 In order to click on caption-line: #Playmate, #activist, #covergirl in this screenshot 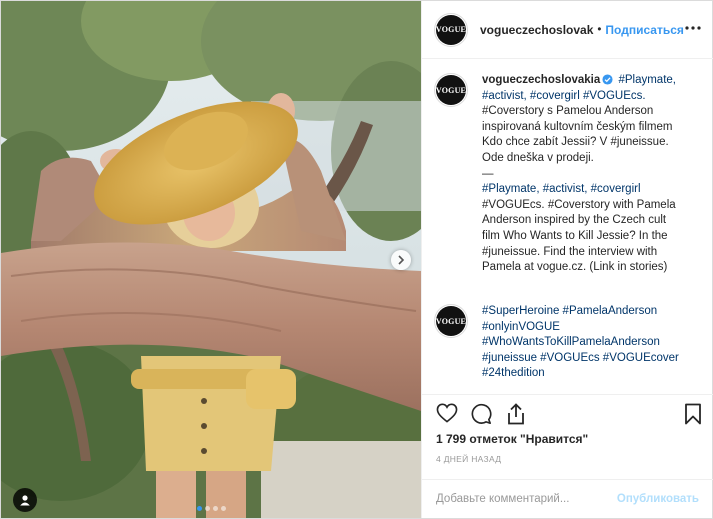, I will do `click(561, 189)`.